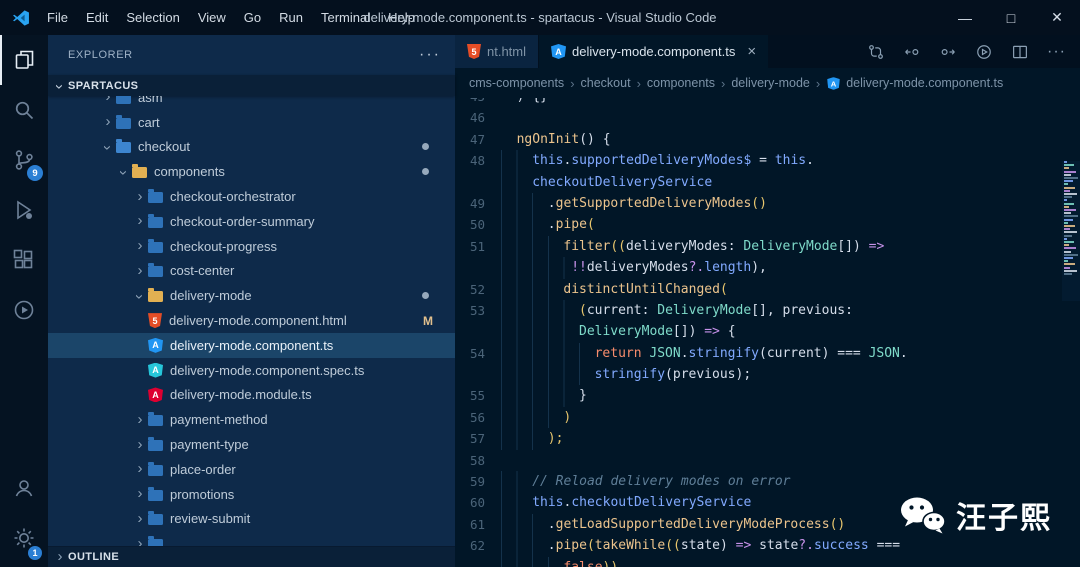 This screenshot has width=1080, height=567. Describe the element at coordinates (478, 460) in the screenshot. I see `line-number: 58` at that location.